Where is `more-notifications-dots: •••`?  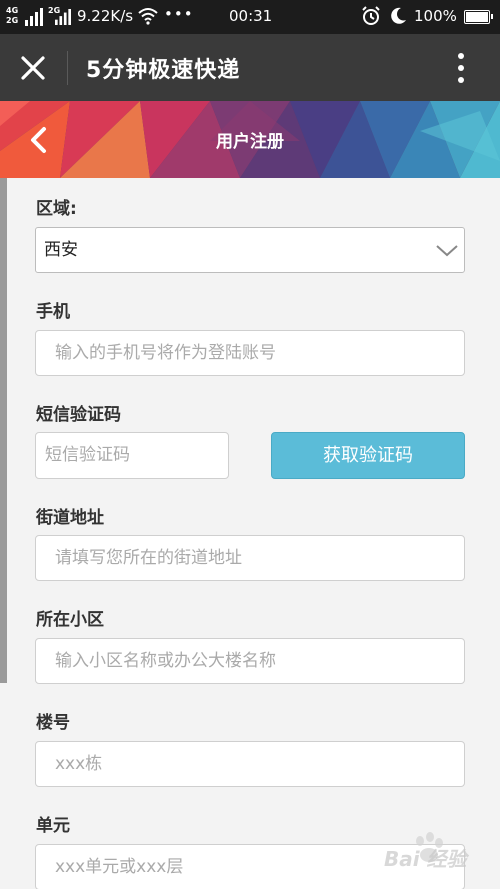
more-notifications-dots: ••• is located at coordinates (179, 14).